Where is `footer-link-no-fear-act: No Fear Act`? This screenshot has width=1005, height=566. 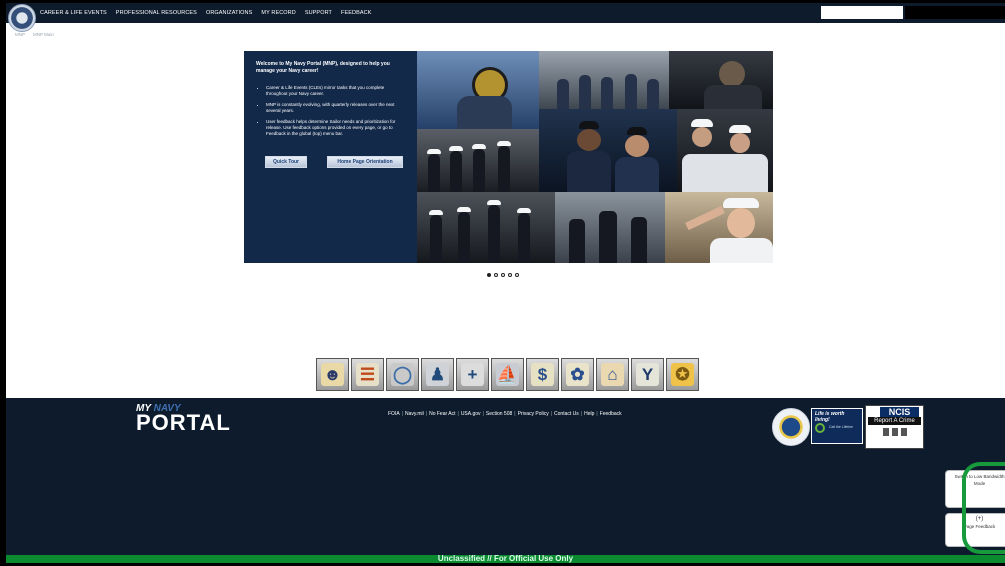 footer-link-no-fear-act: No Fear Act is located at coordinates (442, 414).